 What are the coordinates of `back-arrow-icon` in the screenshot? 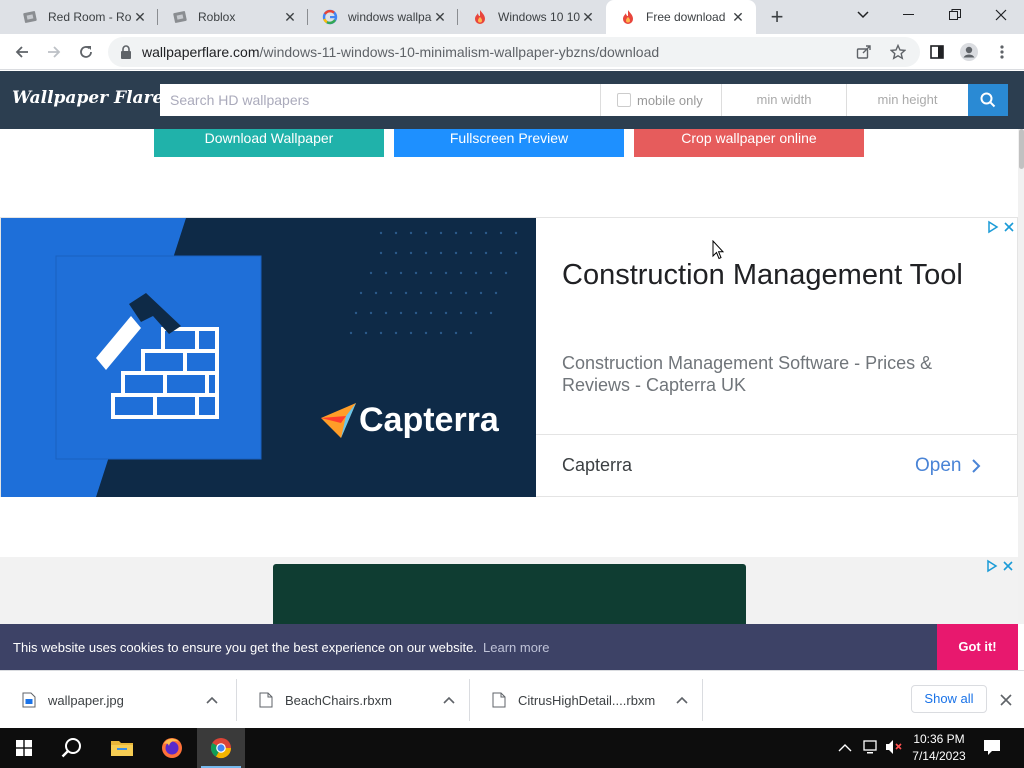 It's located at (22, 52).